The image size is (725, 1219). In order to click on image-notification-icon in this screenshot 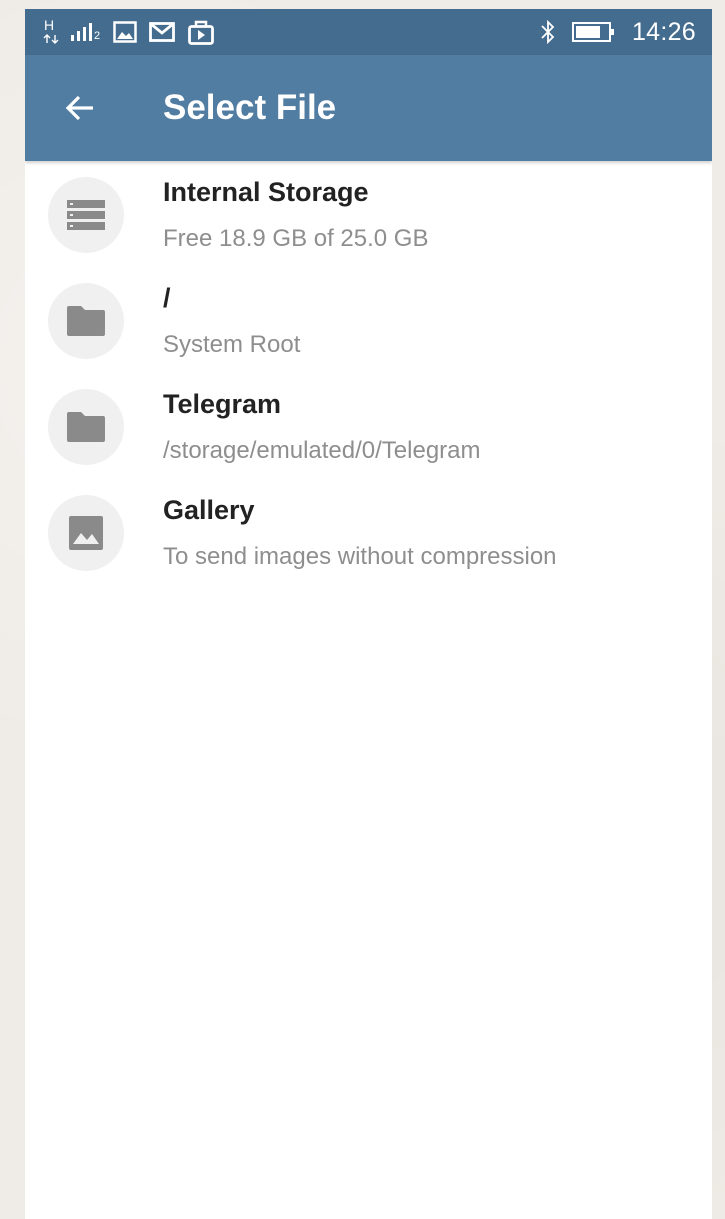, I will do `click(125, 32)`.